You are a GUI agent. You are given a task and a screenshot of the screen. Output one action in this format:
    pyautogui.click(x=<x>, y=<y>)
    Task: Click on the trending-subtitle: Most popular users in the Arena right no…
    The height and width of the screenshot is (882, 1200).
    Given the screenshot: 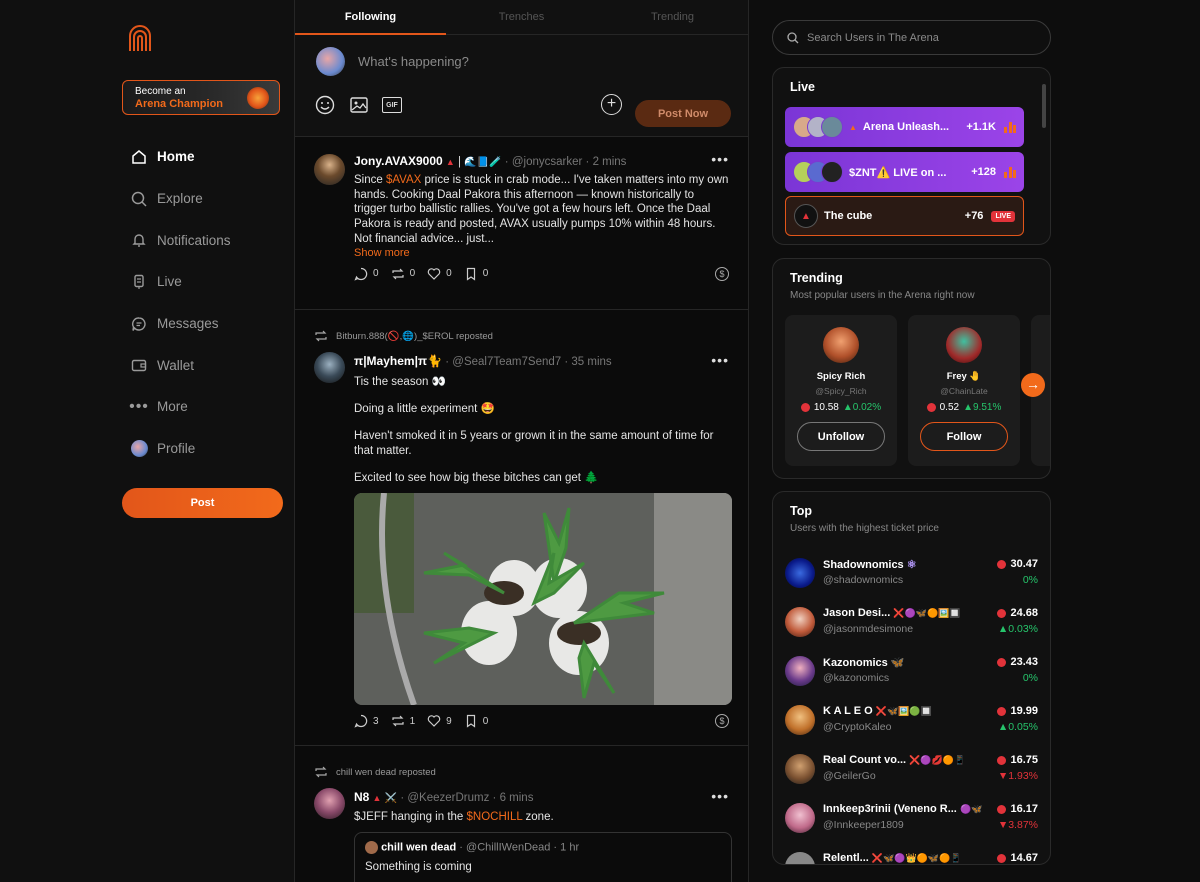 What is the action you would take?
    pyautogui.click(x=882, y=295)
    